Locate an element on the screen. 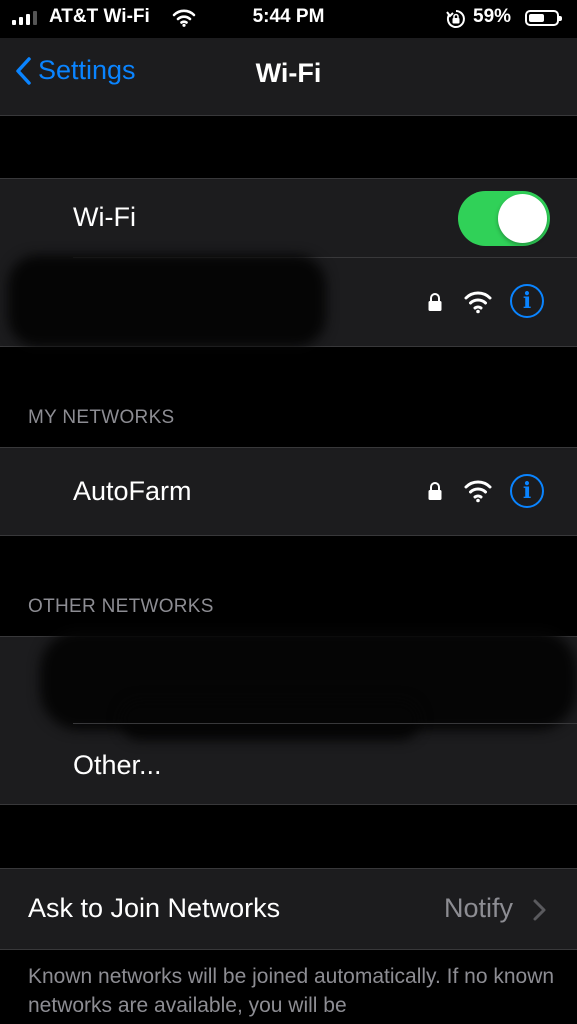 Image resolution: width=577 pixels, height=1024 pixels. battery-percentage: 59% is located at coordinates (492, 16).